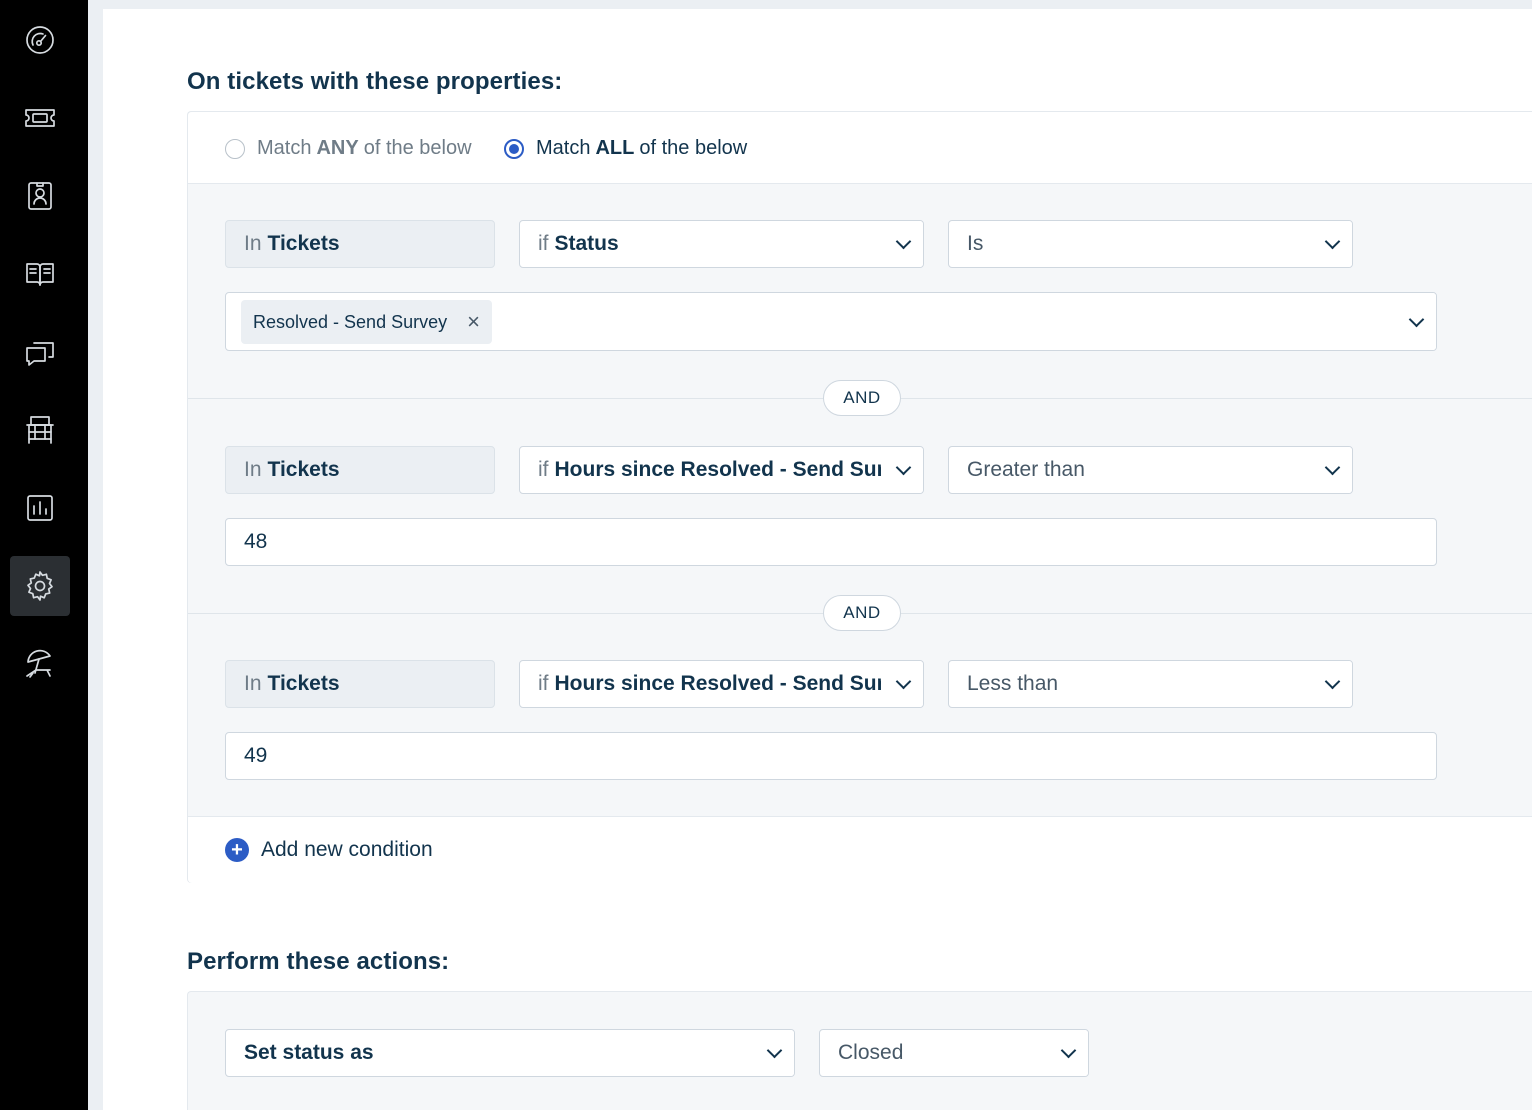  What do you see at coordinates (284, 148) in the screenshot?
I see `match-any-pre: Match` at bounding box center [284, 148].